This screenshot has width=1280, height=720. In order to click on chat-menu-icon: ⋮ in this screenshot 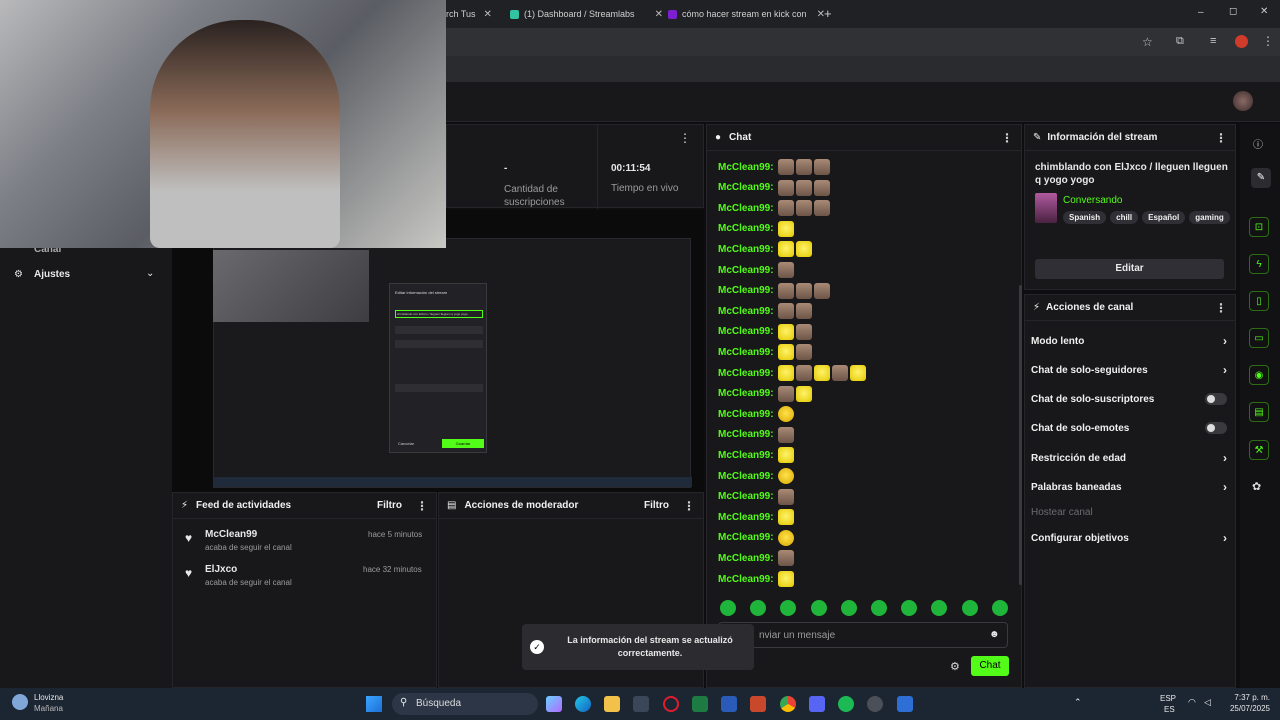, I will do `click(1007, 138)`.